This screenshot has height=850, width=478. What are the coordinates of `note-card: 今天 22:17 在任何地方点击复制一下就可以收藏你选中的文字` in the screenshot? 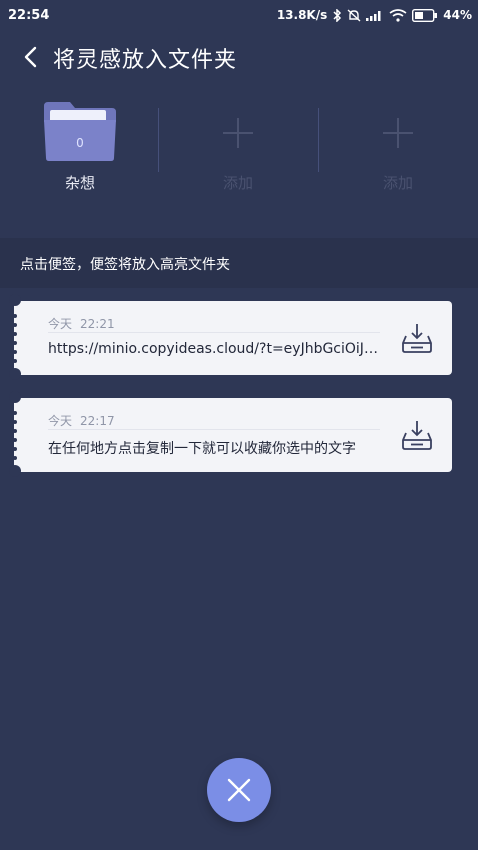 It's located at (233, 435).